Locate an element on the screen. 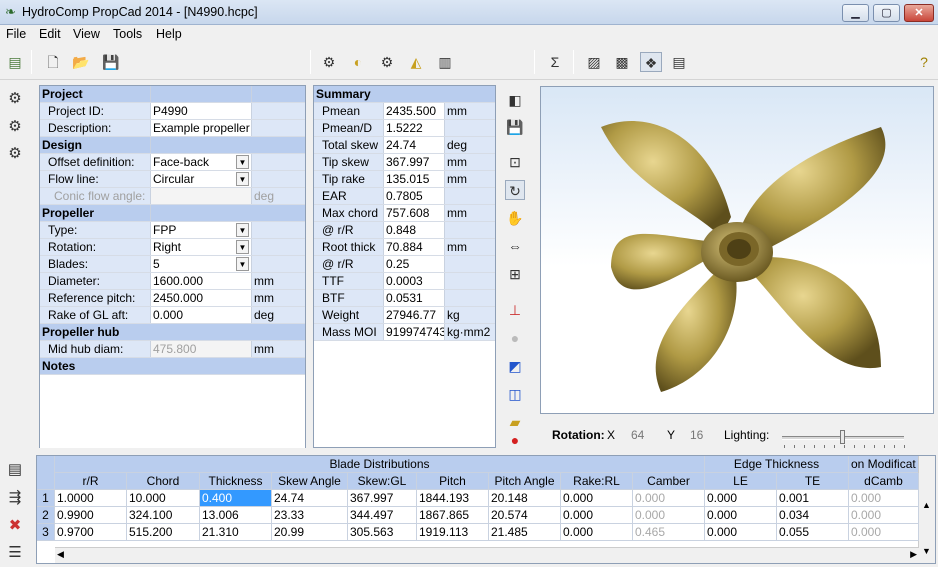 This screenshot has height=567, width=938. chevron-right-icon: ▶ is located at coordinates (913, 554).